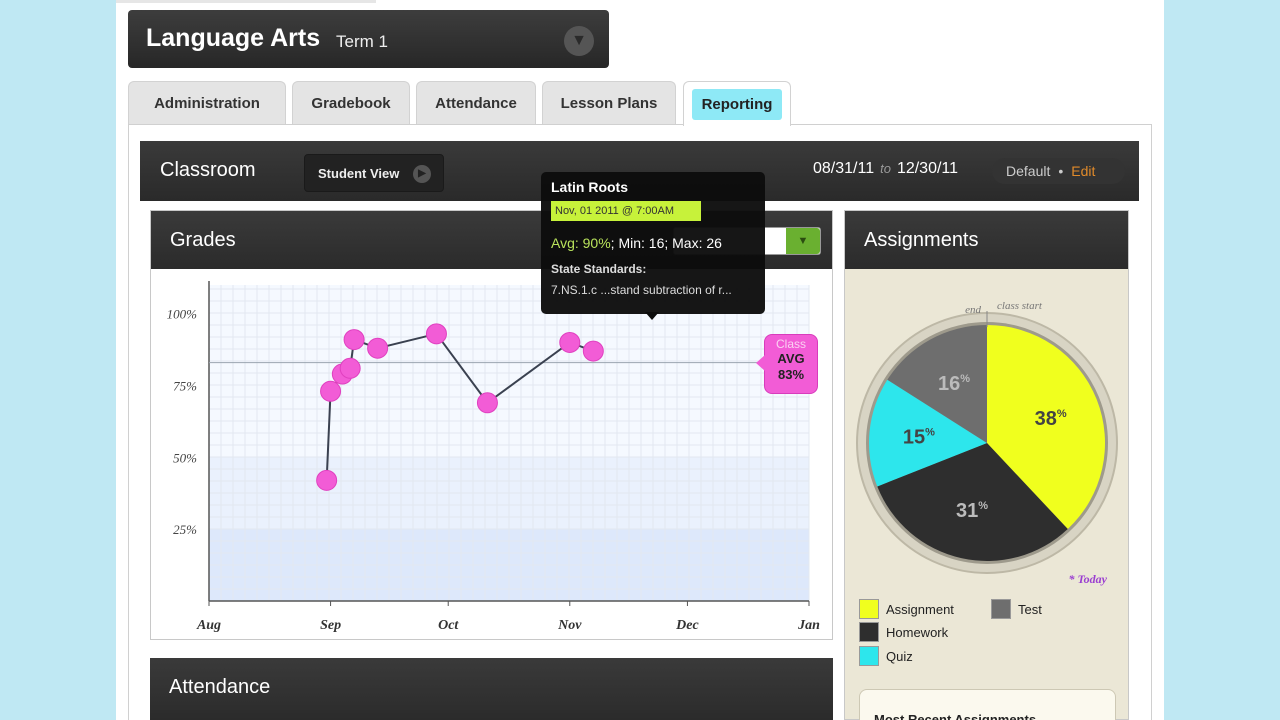 This screenshot has height=720, width=1280. I want to click on tab-gradebook: Gradebook, so click(351, 103).